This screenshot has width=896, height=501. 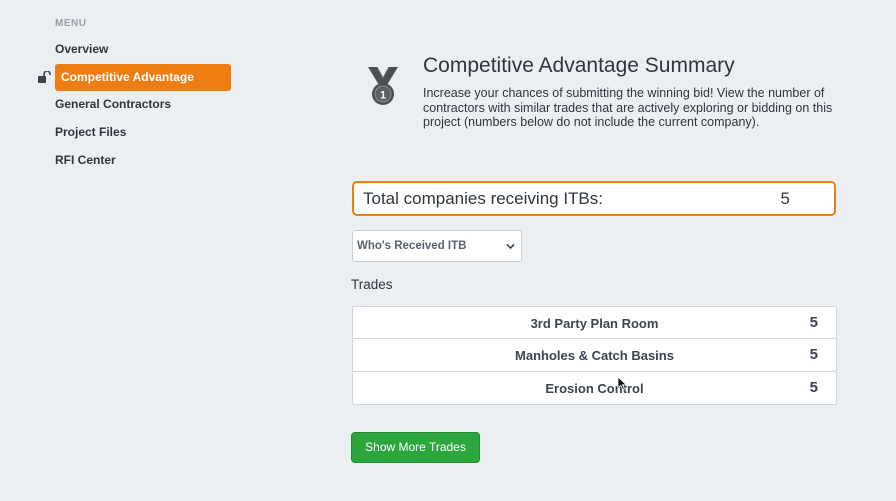 What do you see at coordinates (44, 77) in the screenshot?
I see `unlock-icon` at bounding box center [44, 77].